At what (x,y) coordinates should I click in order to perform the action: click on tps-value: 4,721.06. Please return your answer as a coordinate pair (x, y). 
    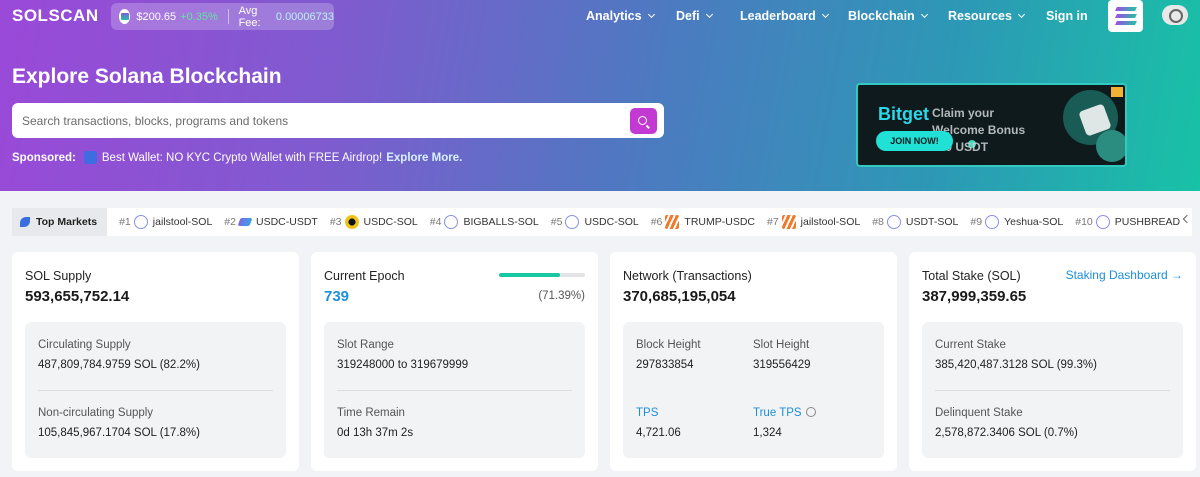
    Looking at the image, I should click on (658, 433).